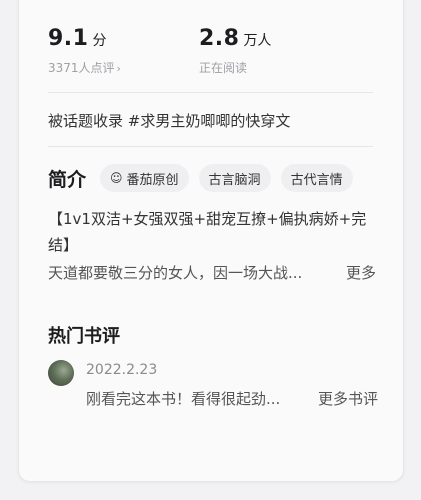 This screenshot has width=421, height=500. I want to click on book-stats: 9.1 分 3371人点评 › 2.8 万人 正在阅读, so click(159, 51).